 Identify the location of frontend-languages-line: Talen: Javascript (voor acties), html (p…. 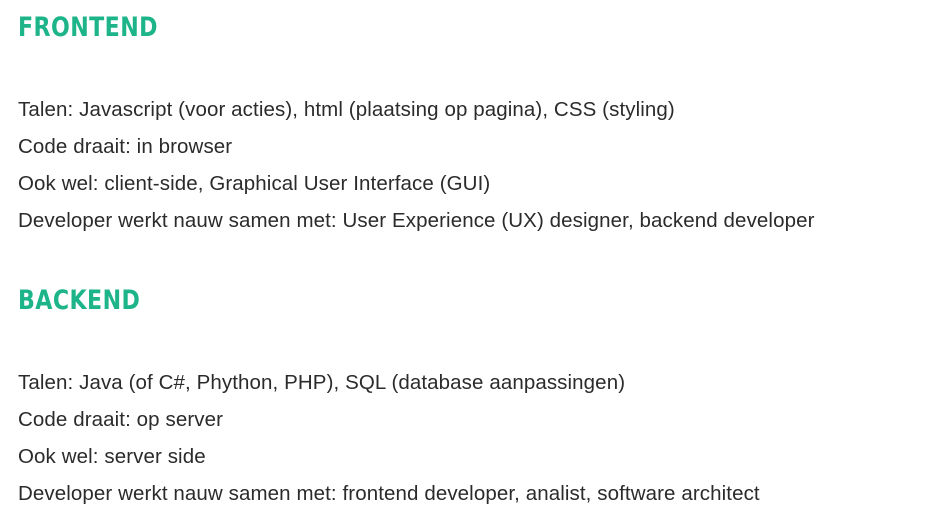
(346, 109).